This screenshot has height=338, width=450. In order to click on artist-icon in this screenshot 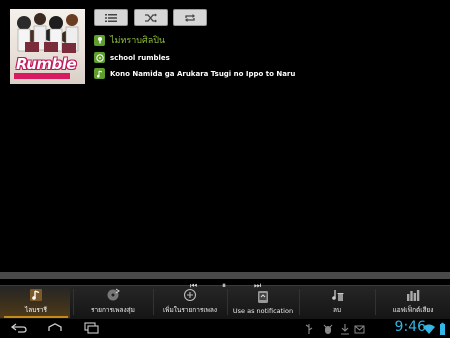, I will do `click(99, 40)`.